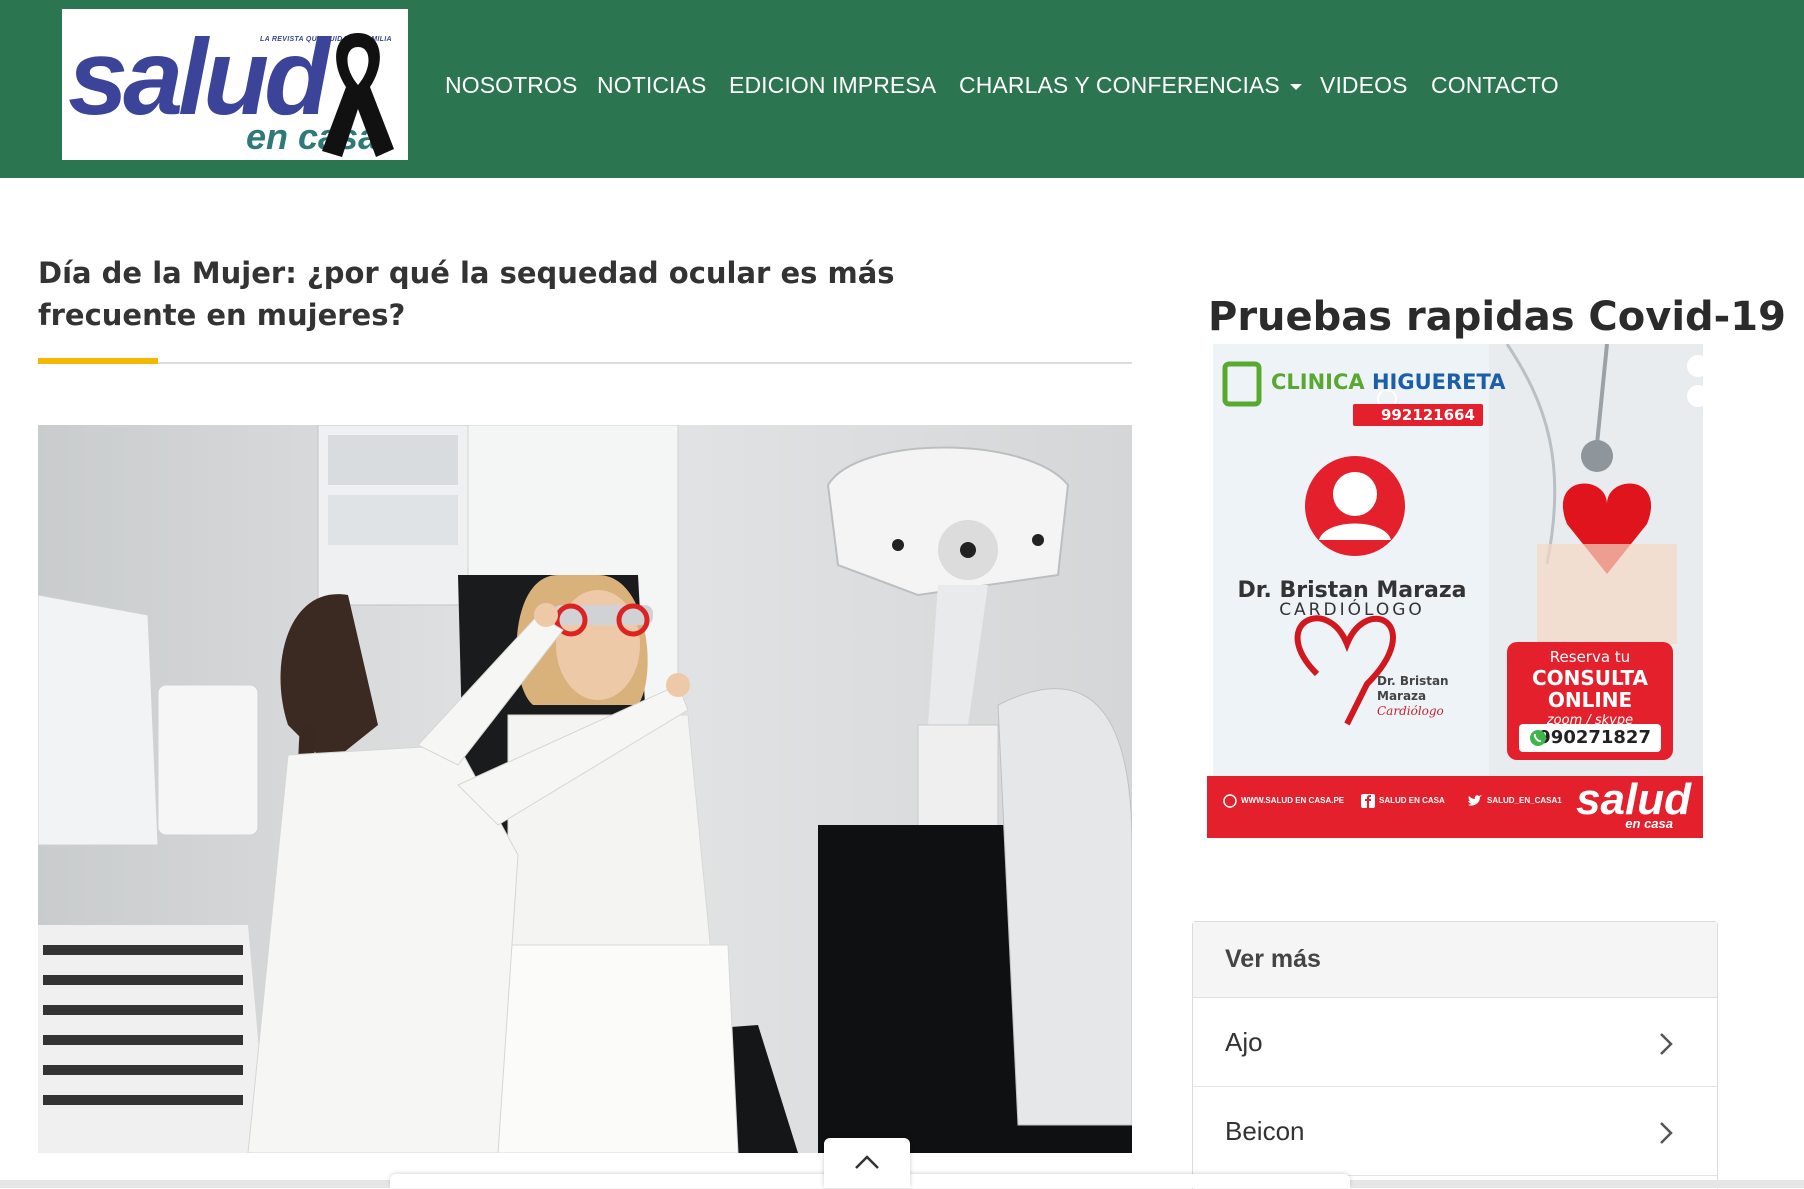 The height and width of the screenshot is (1189, 1804). What do you see at coordinates (1455, 1131) in the screenshot?
I see `ver-mas-item-beicon: Beicon` at bounding box center [1455, 1131].